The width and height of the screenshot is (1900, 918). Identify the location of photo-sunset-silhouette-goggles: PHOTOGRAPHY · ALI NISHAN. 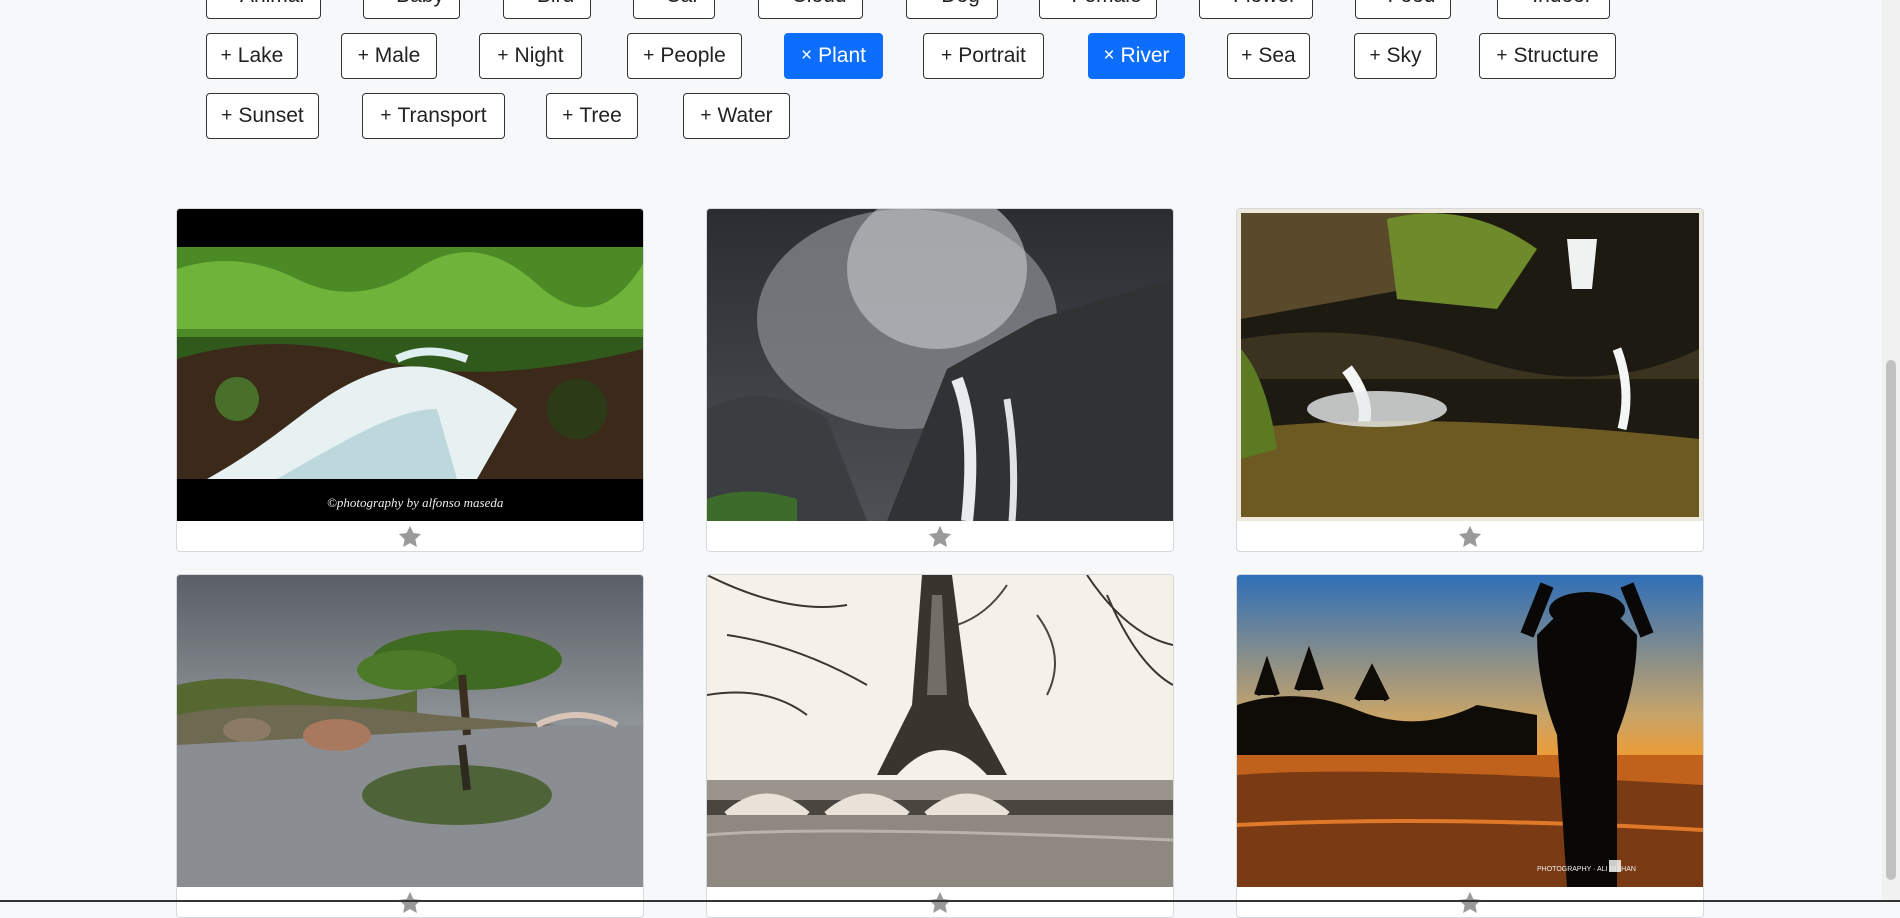
(1470, 731).